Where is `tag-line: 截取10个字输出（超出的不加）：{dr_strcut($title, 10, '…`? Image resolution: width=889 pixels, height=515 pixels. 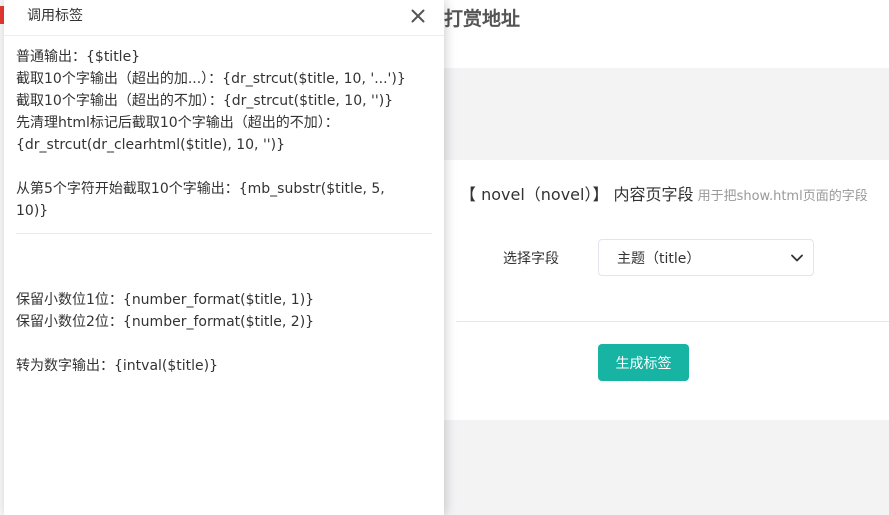
tag-line: 截取10个字输出（超出的不加）：{dr_strcut($title, 10, '… is located at coordinates (205, 101).